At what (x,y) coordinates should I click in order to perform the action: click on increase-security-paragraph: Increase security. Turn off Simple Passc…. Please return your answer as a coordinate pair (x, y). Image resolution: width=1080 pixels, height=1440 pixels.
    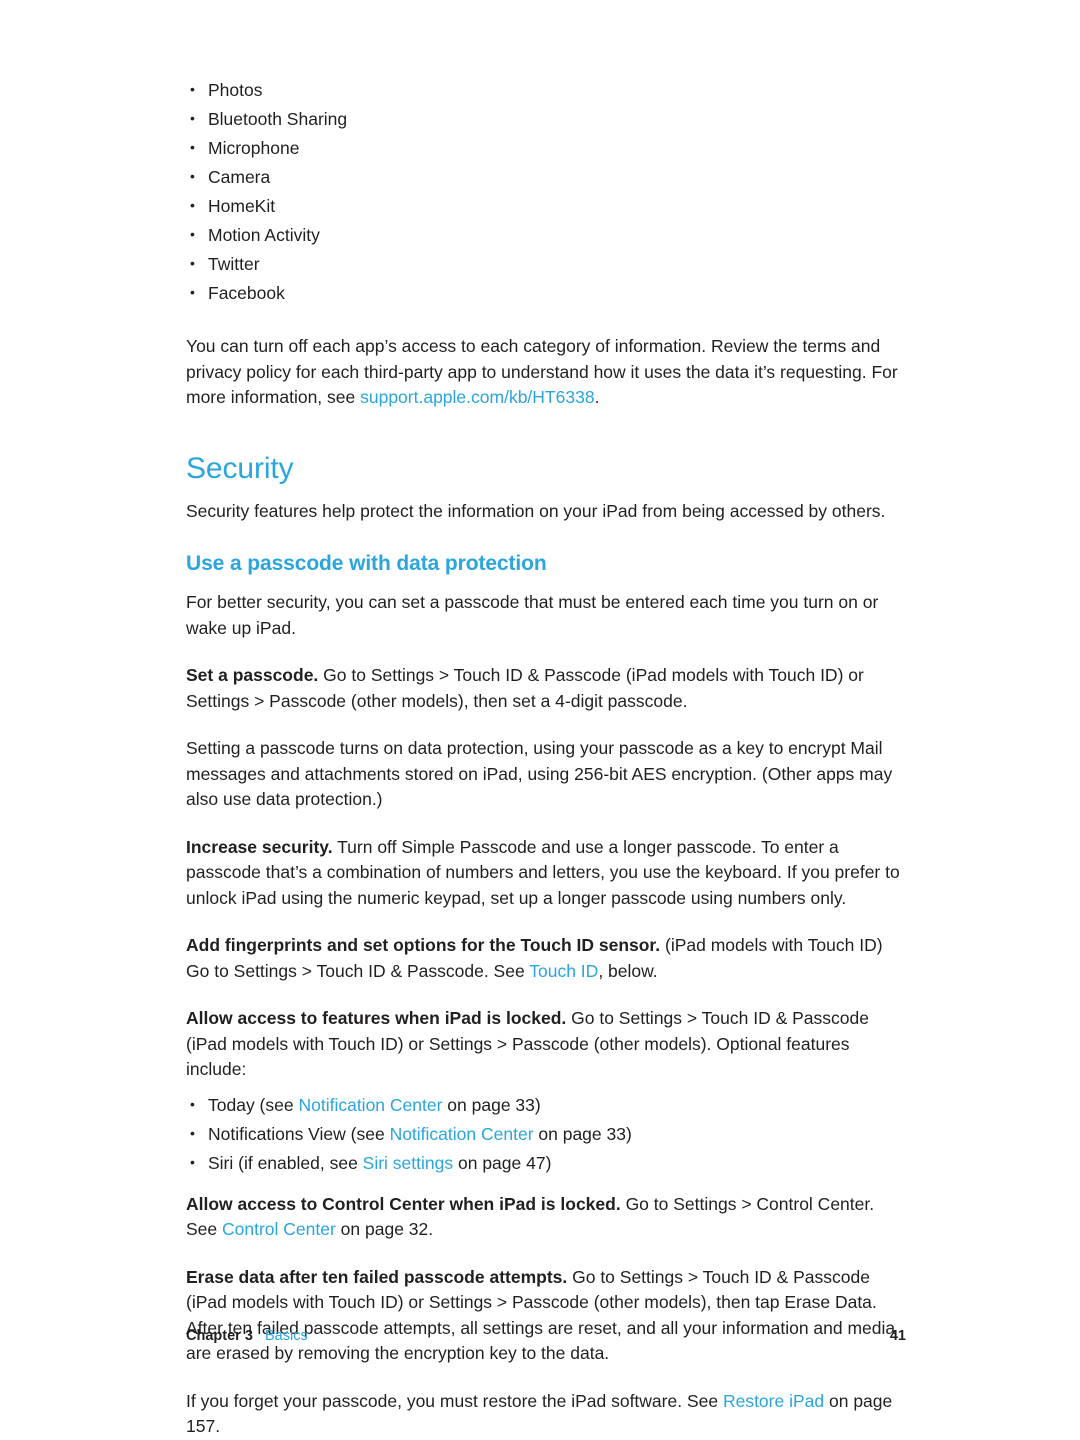
    Looking at the image, I should click on (546, 873).